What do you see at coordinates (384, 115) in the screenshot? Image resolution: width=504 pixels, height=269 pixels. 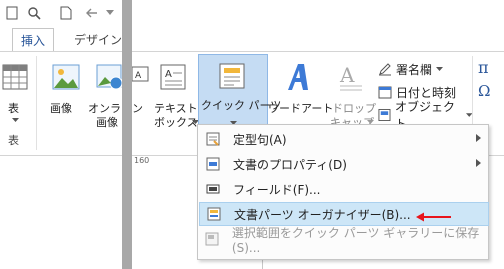 I see `object-icon` at bounding box center [384, 115].